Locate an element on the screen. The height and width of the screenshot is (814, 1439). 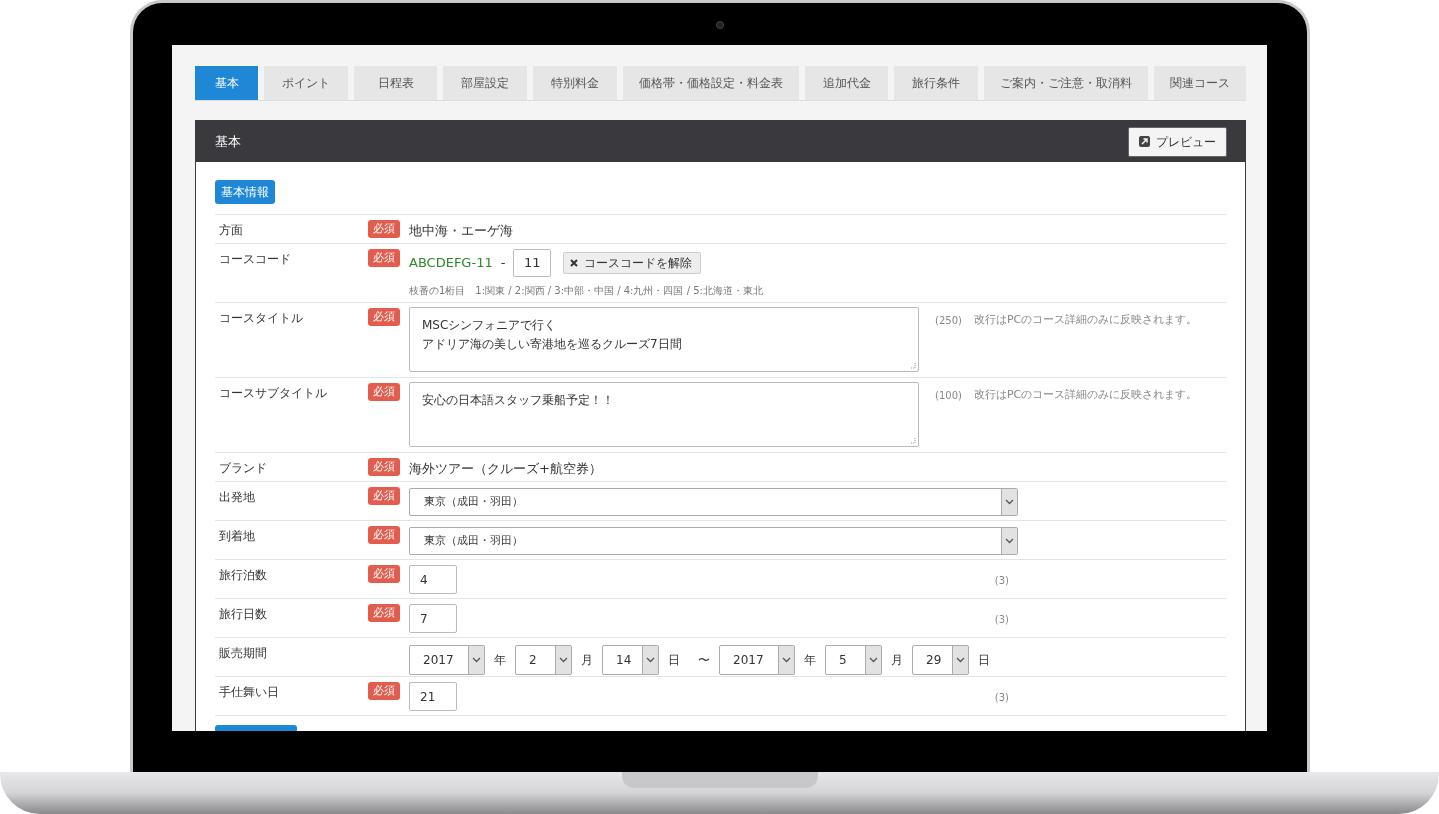
number-field: 21 is located at coordinates (433, 696).